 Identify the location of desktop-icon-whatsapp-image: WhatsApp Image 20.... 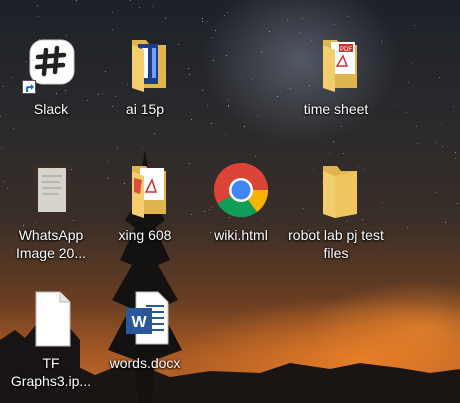
(51, 212).